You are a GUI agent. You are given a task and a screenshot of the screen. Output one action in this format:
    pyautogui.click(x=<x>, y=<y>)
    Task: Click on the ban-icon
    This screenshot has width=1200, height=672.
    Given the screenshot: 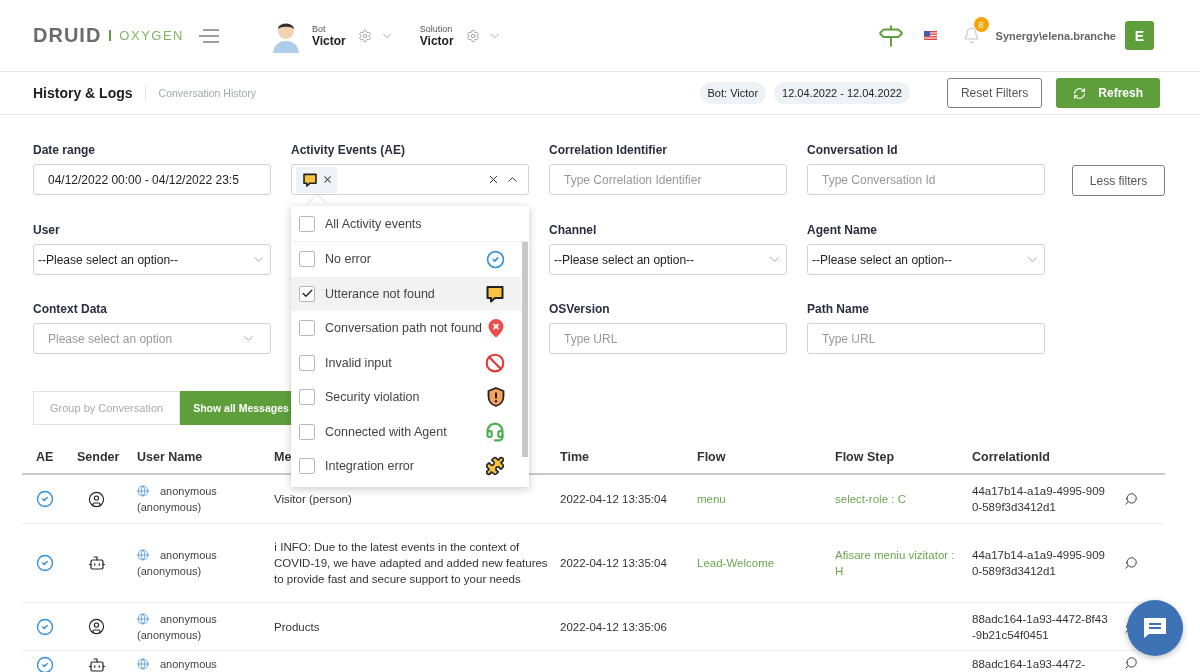 What is the action you would take?
    pyautogui.click(x=495, y=362)
    